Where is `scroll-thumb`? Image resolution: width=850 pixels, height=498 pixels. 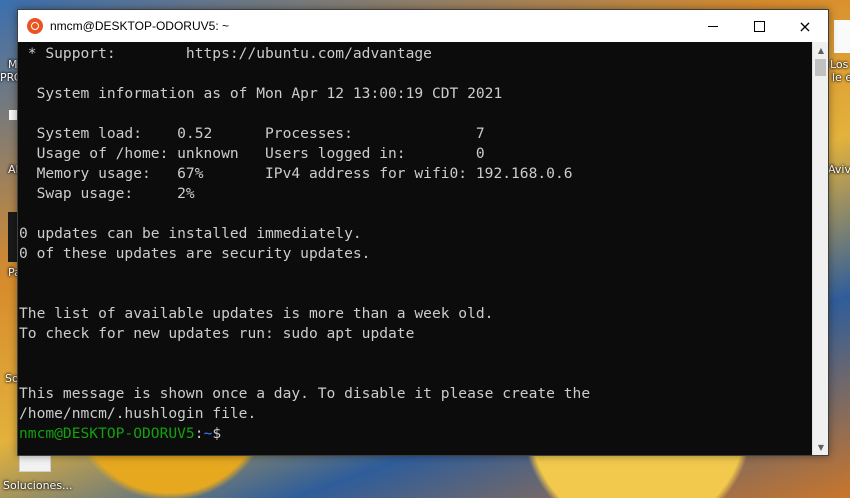
scroll-thumb is located at coordinates (820, 67).